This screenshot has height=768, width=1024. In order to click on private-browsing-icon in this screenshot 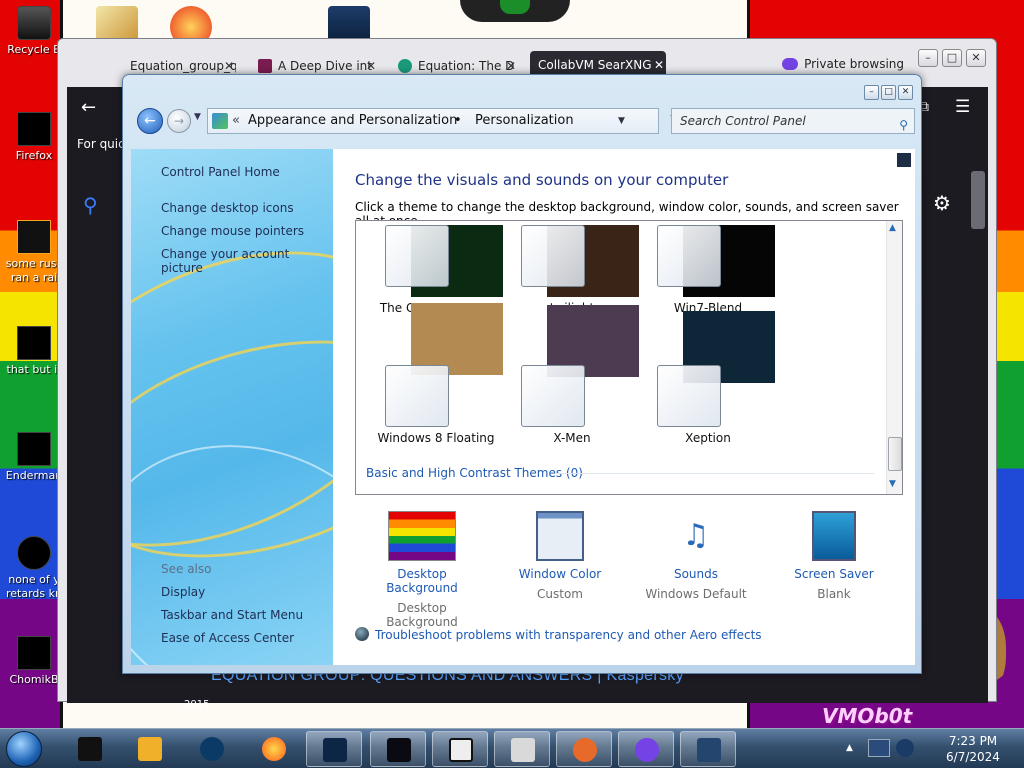, I will do `click(647, 750)`.